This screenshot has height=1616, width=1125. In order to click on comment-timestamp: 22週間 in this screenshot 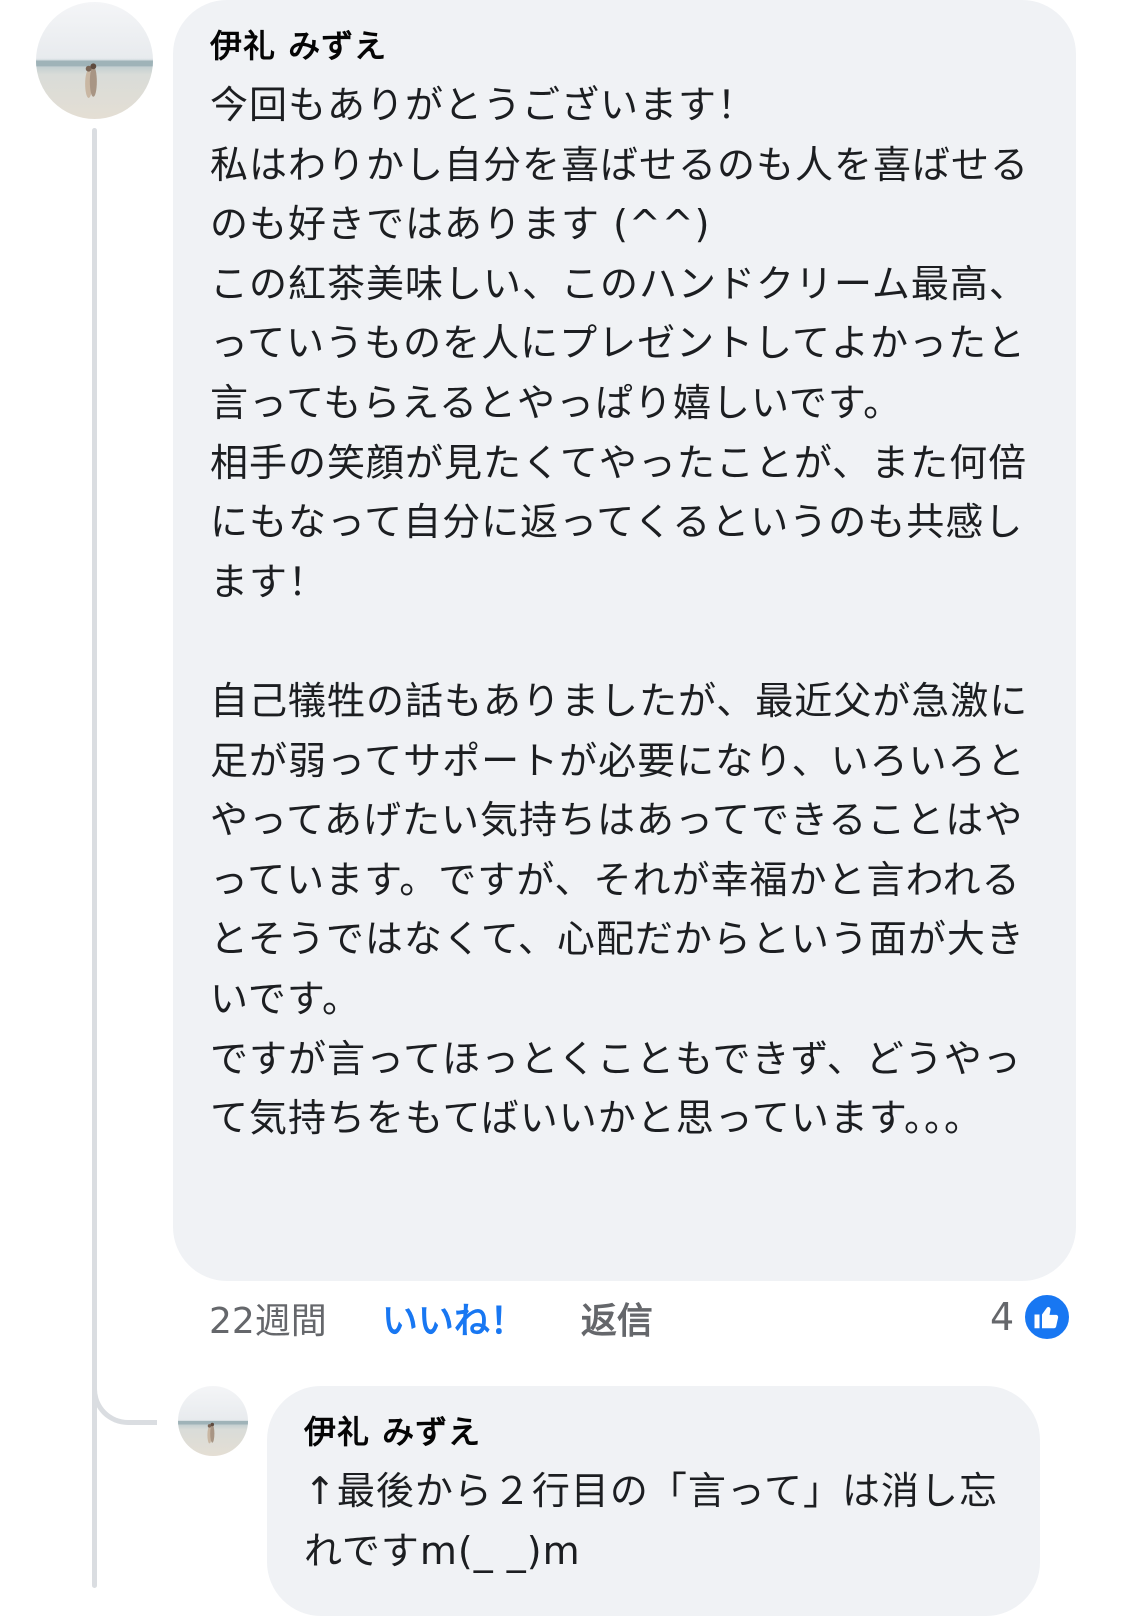, I will do `click(268, 1318)`.